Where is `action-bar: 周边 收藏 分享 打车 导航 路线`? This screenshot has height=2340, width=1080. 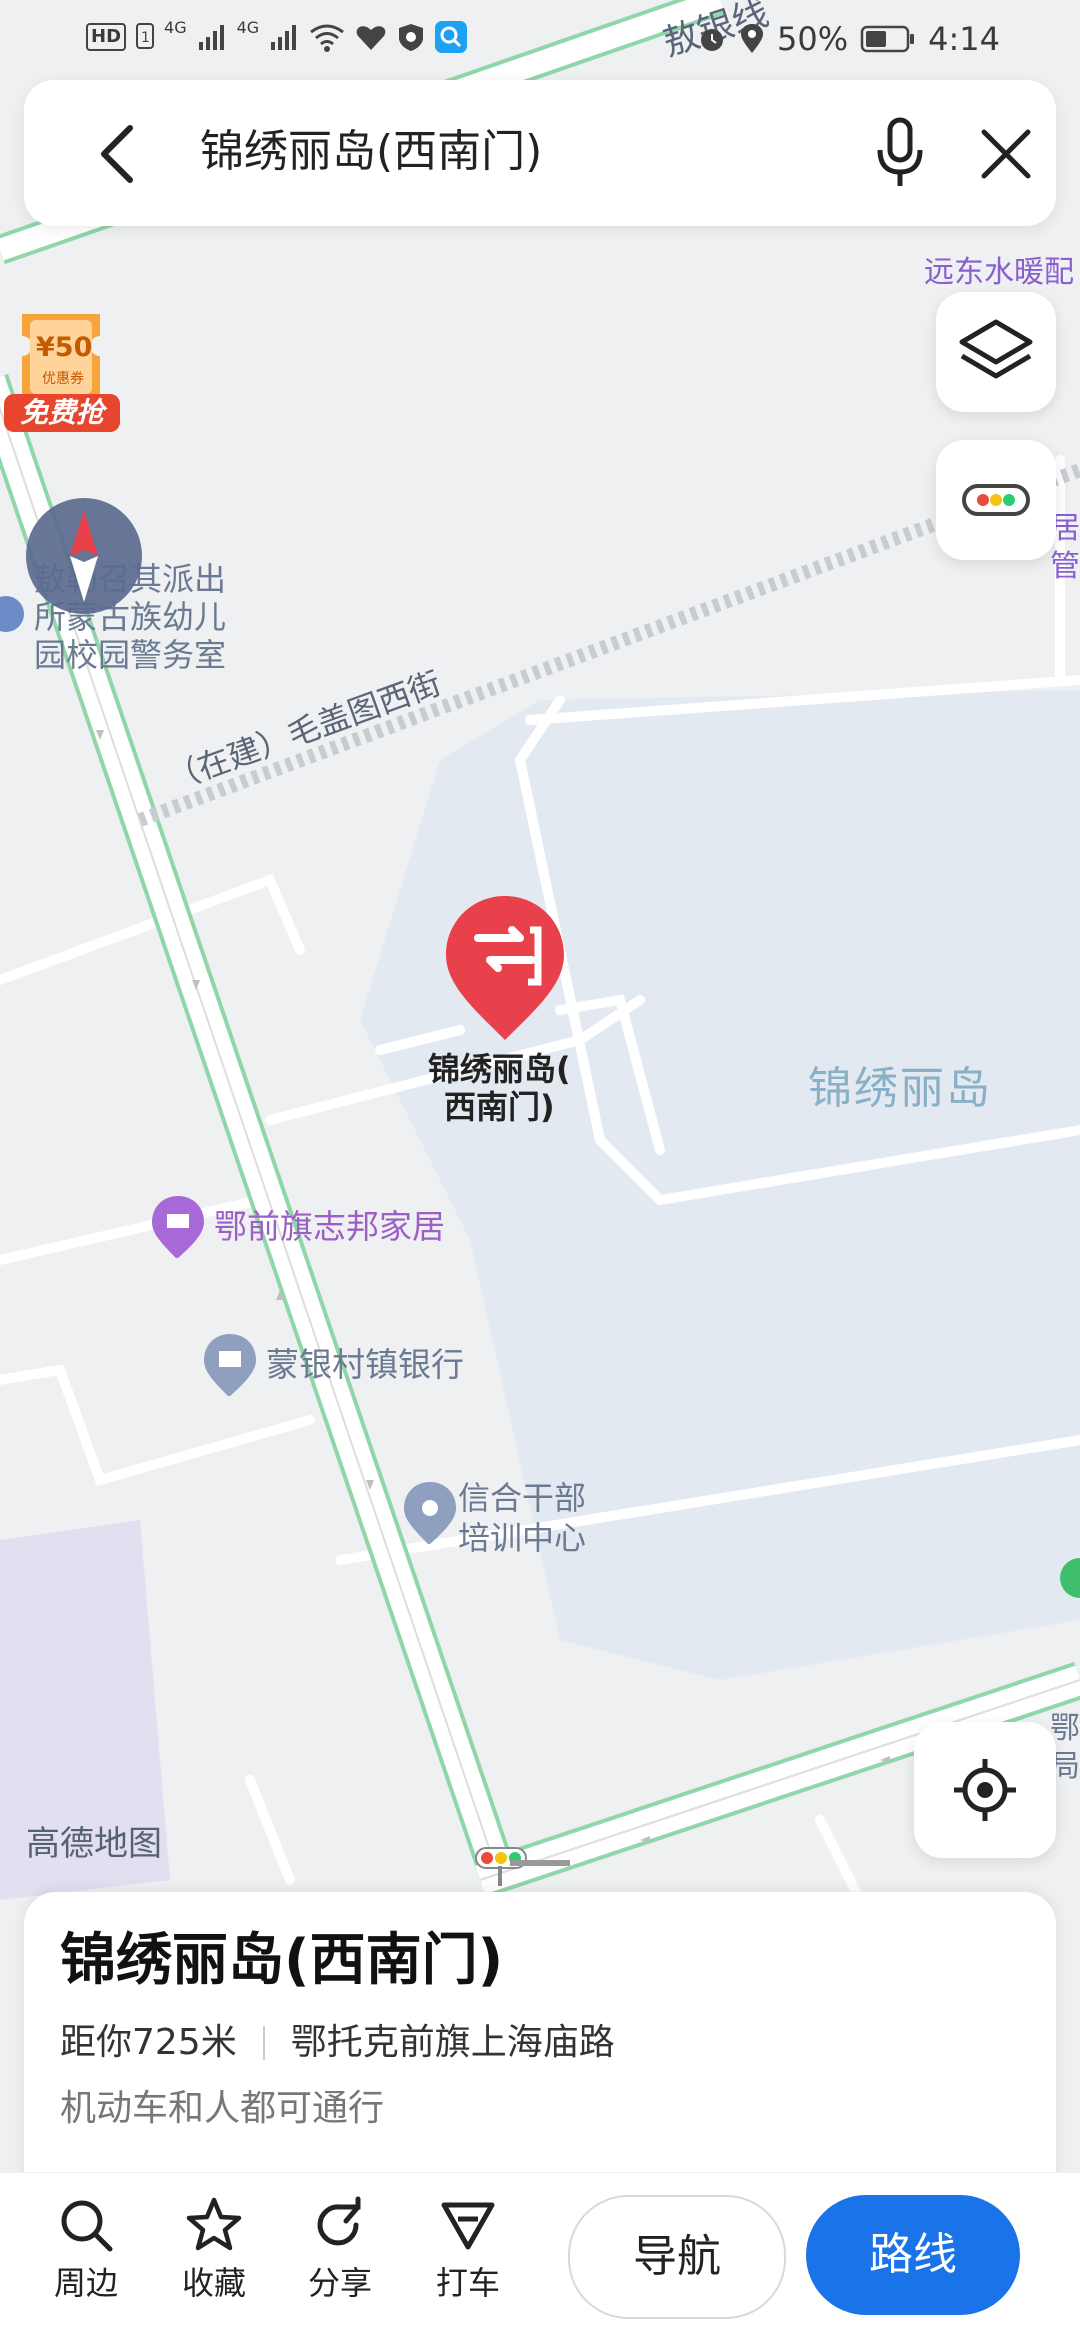
action-bar: 周边 收藏 分享 打车 导航 路线 is located at coordinates (540, 2256).